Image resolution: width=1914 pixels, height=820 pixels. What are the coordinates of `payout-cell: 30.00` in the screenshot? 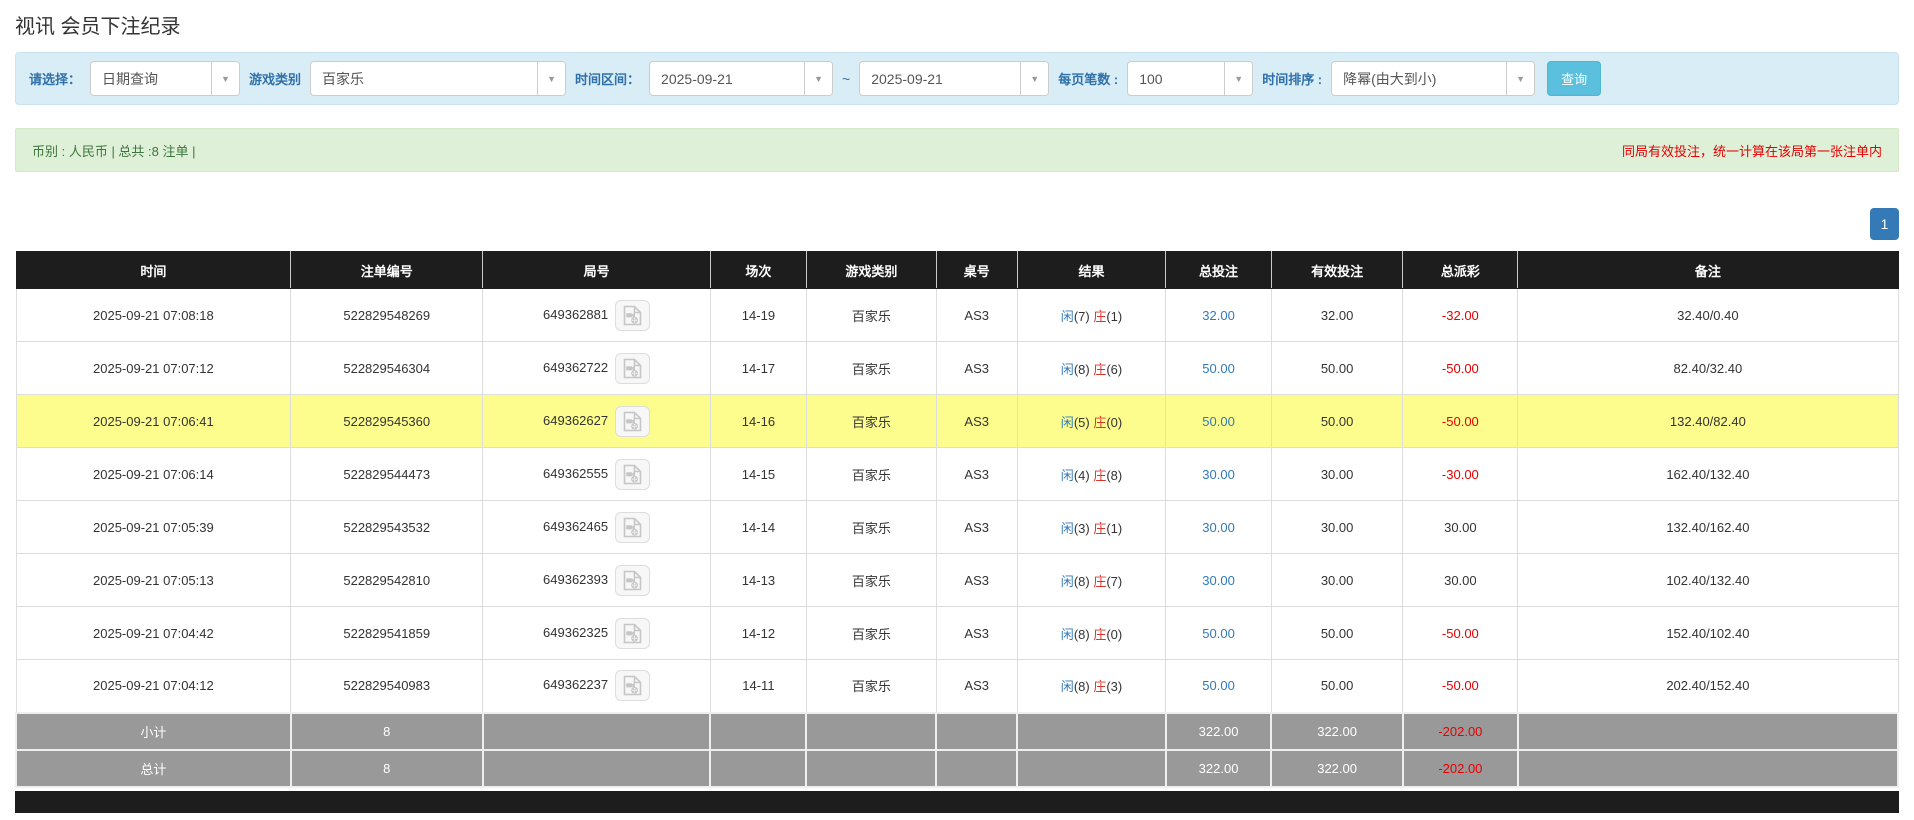 It's located at (1460, 527).